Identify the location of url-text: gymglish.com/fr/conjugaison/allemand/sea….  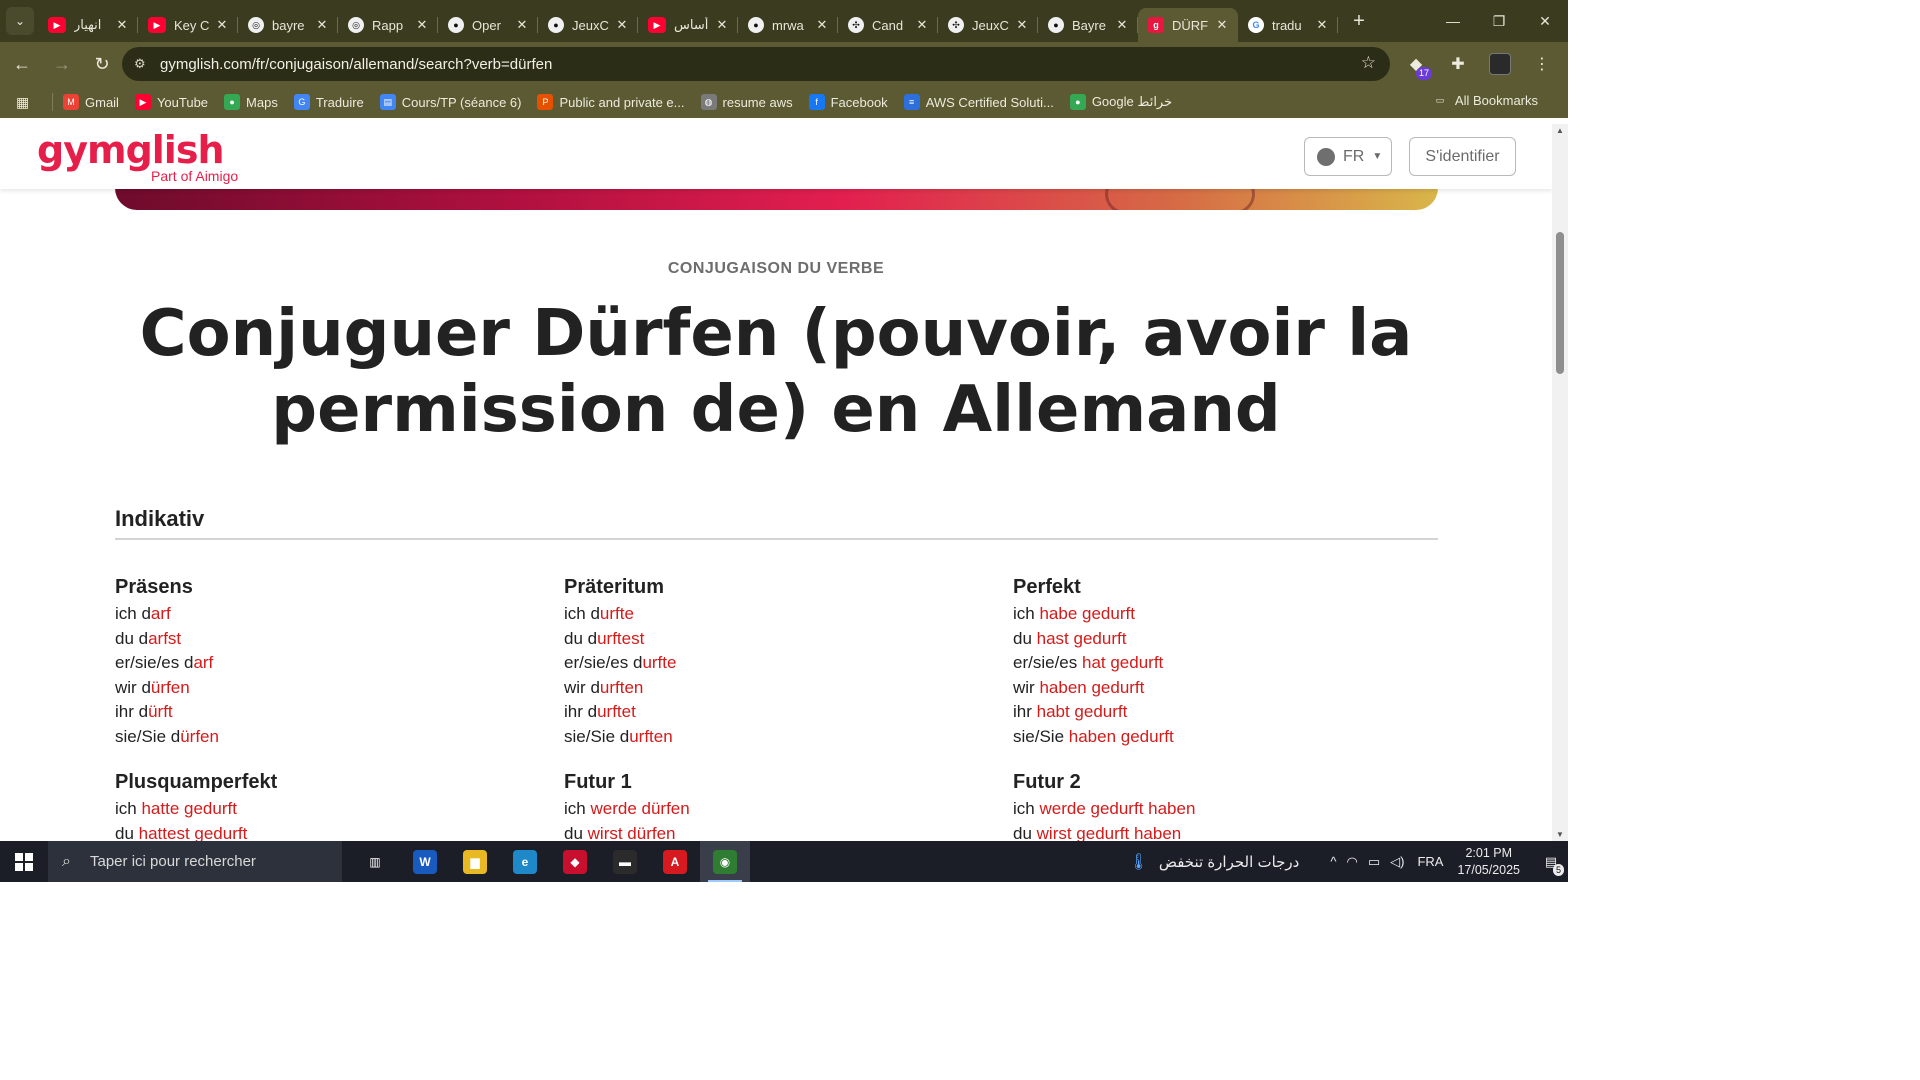
(356, 64).